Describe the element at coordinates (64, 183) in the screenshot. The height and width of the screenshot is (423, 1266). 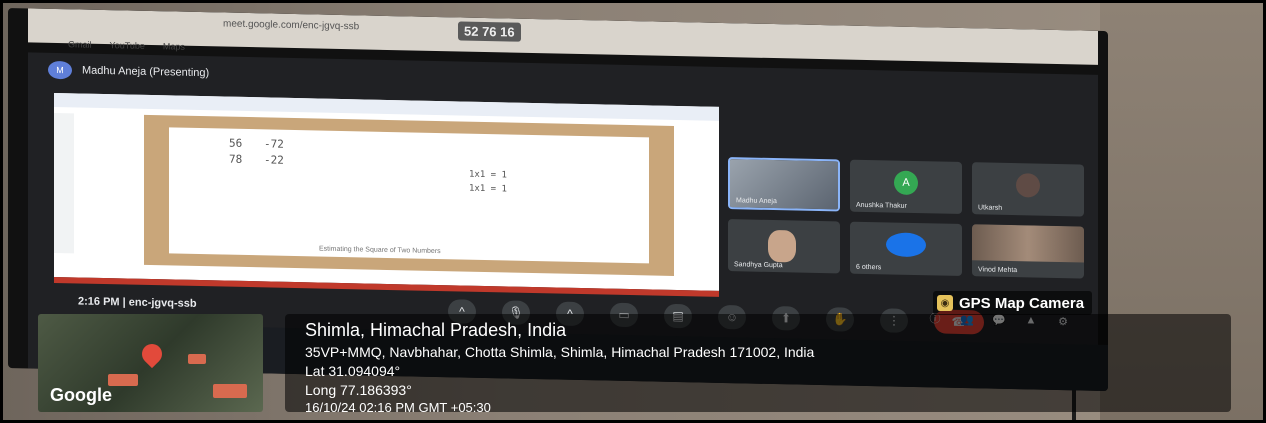
I see `row-headers` at that location.